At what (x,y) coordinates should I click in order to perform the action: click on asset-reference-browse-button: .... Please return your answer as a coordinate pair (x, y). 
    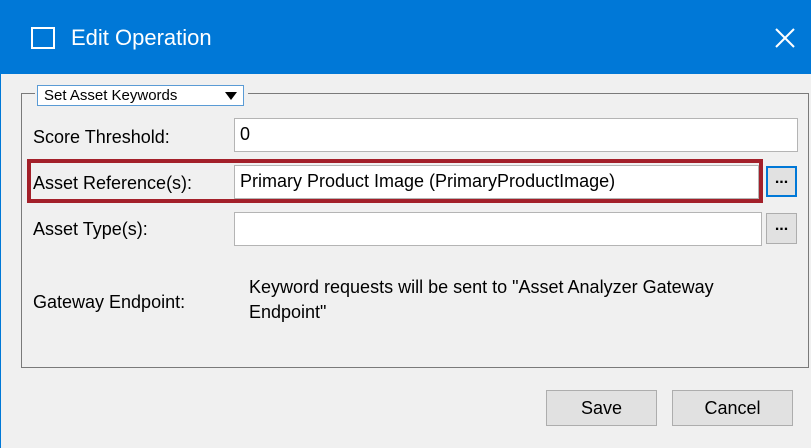
    Looking at the image, I should click on (781, 181).